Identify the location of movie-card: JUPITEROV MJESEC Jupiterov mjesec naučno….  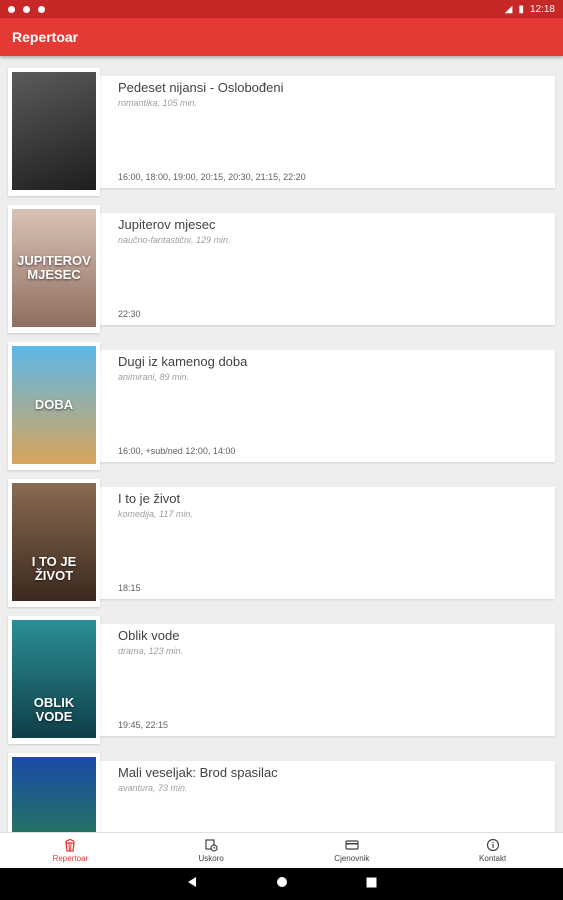
(281, 269).